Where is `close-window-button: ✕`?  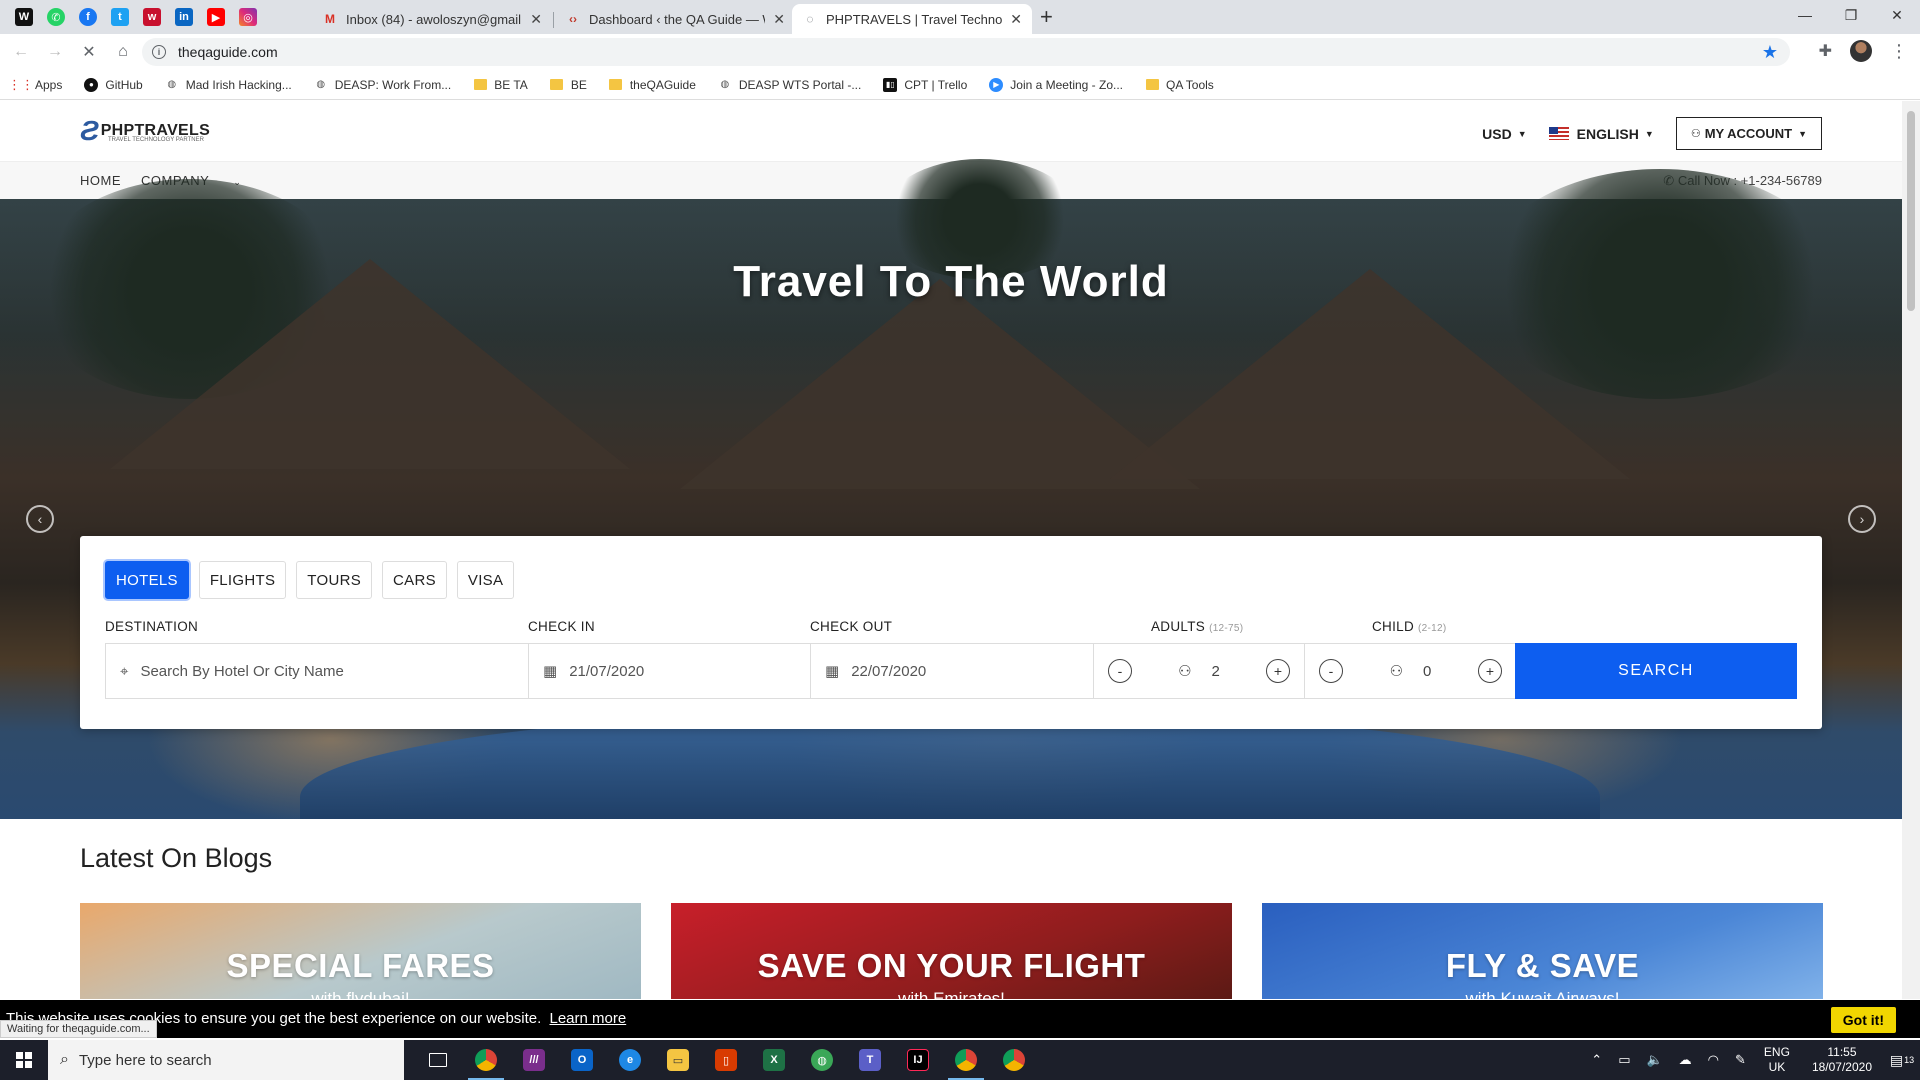 close-window-button: ✕ is located at coordinates (1897, 15).